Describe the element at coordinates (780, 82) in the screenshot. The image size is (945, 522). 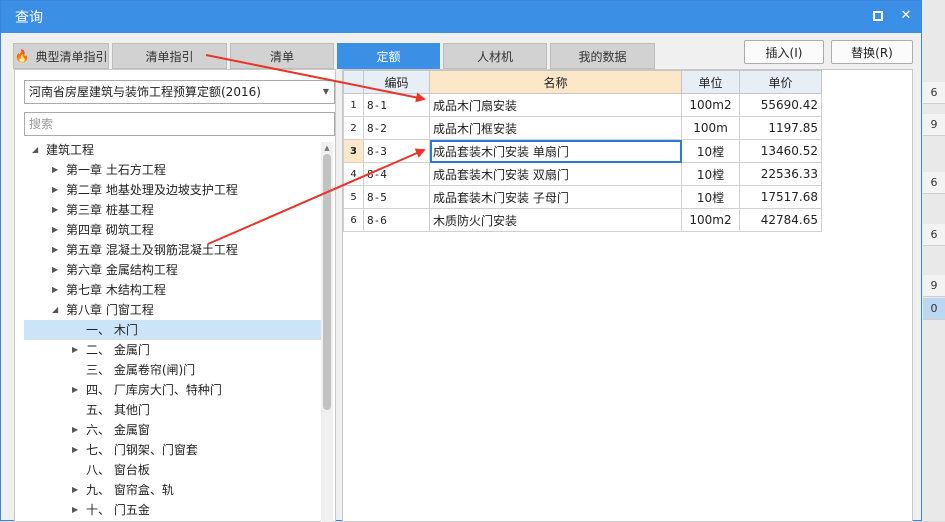
I see `header-price: 单价` at that location.